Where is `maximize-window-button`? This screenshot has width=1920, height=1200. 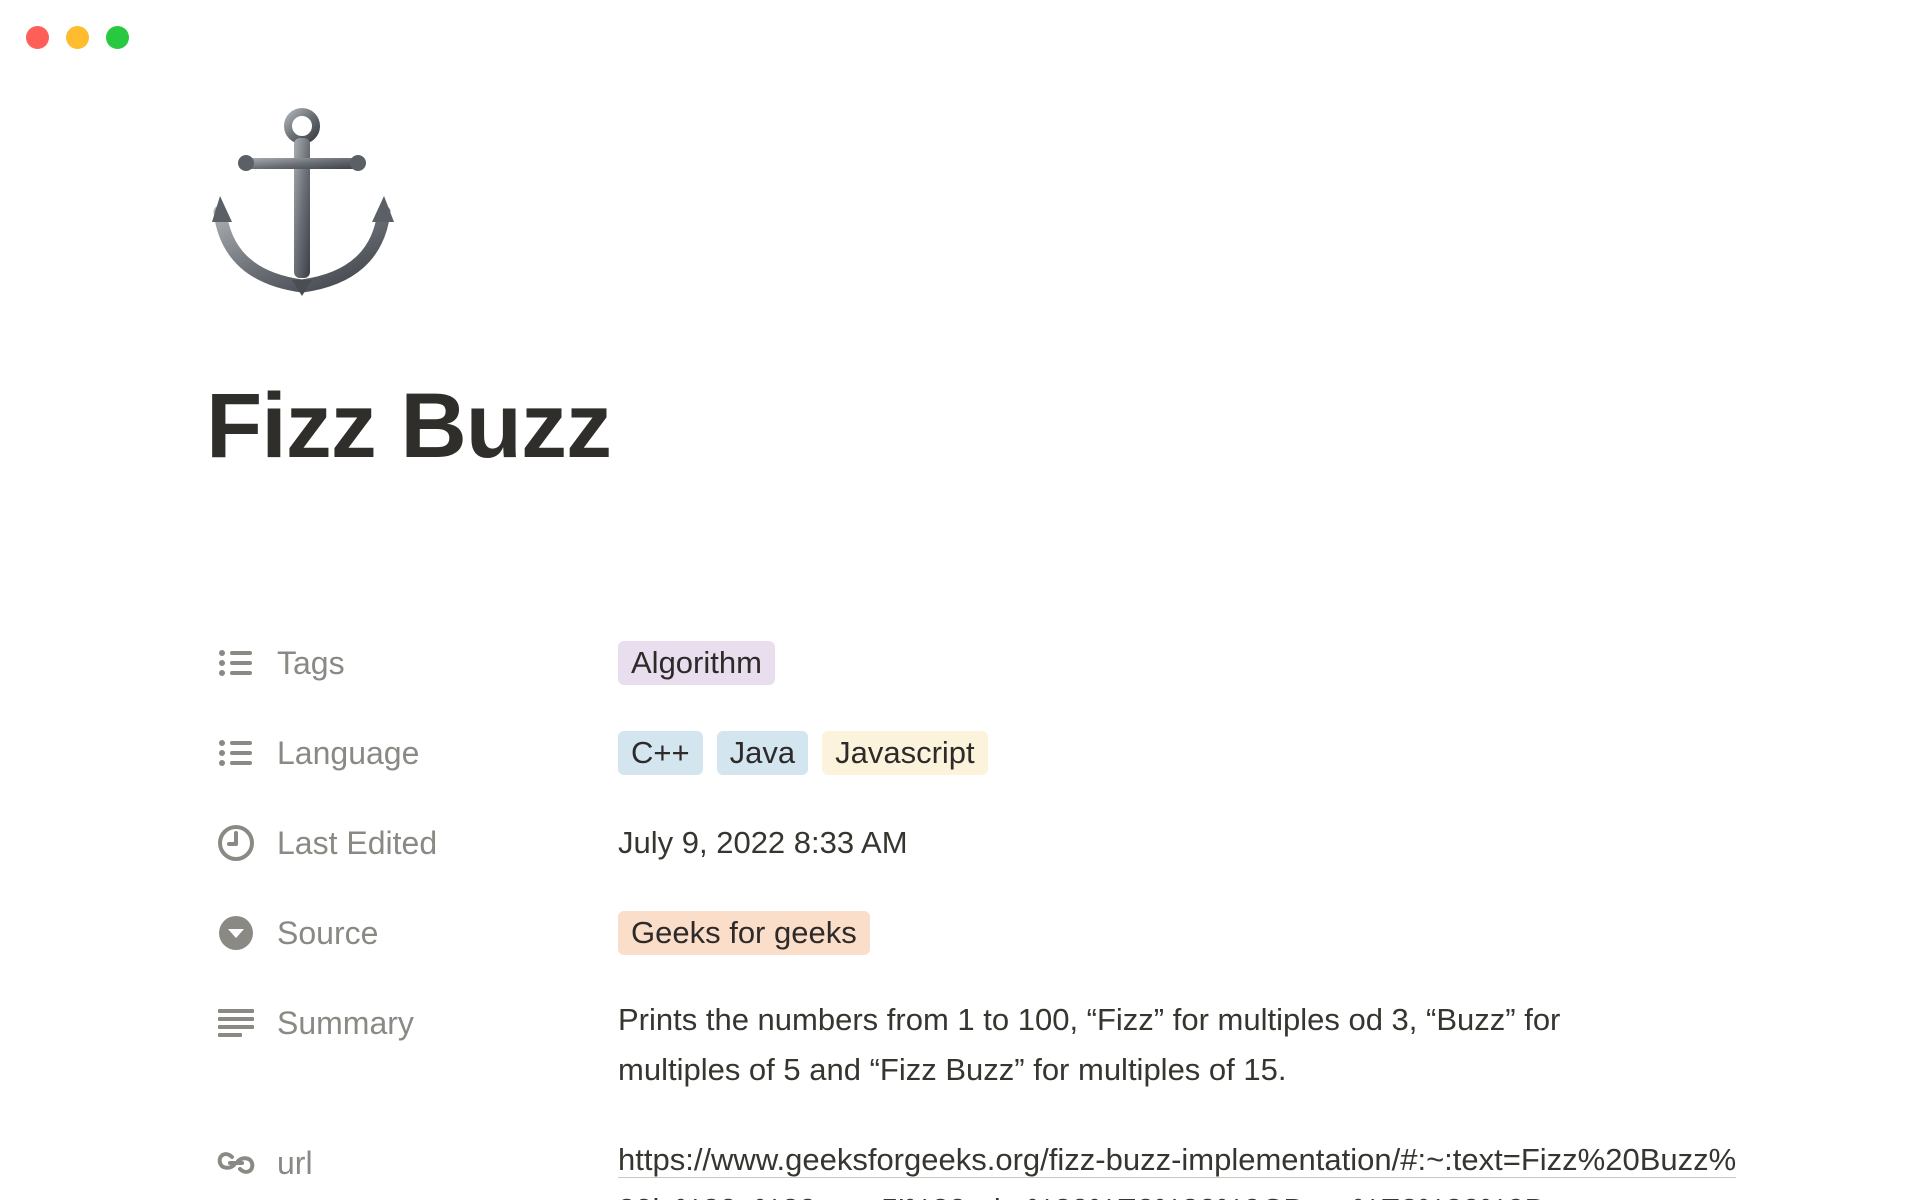 maximize-window-button is located at coordinates (117, 37).